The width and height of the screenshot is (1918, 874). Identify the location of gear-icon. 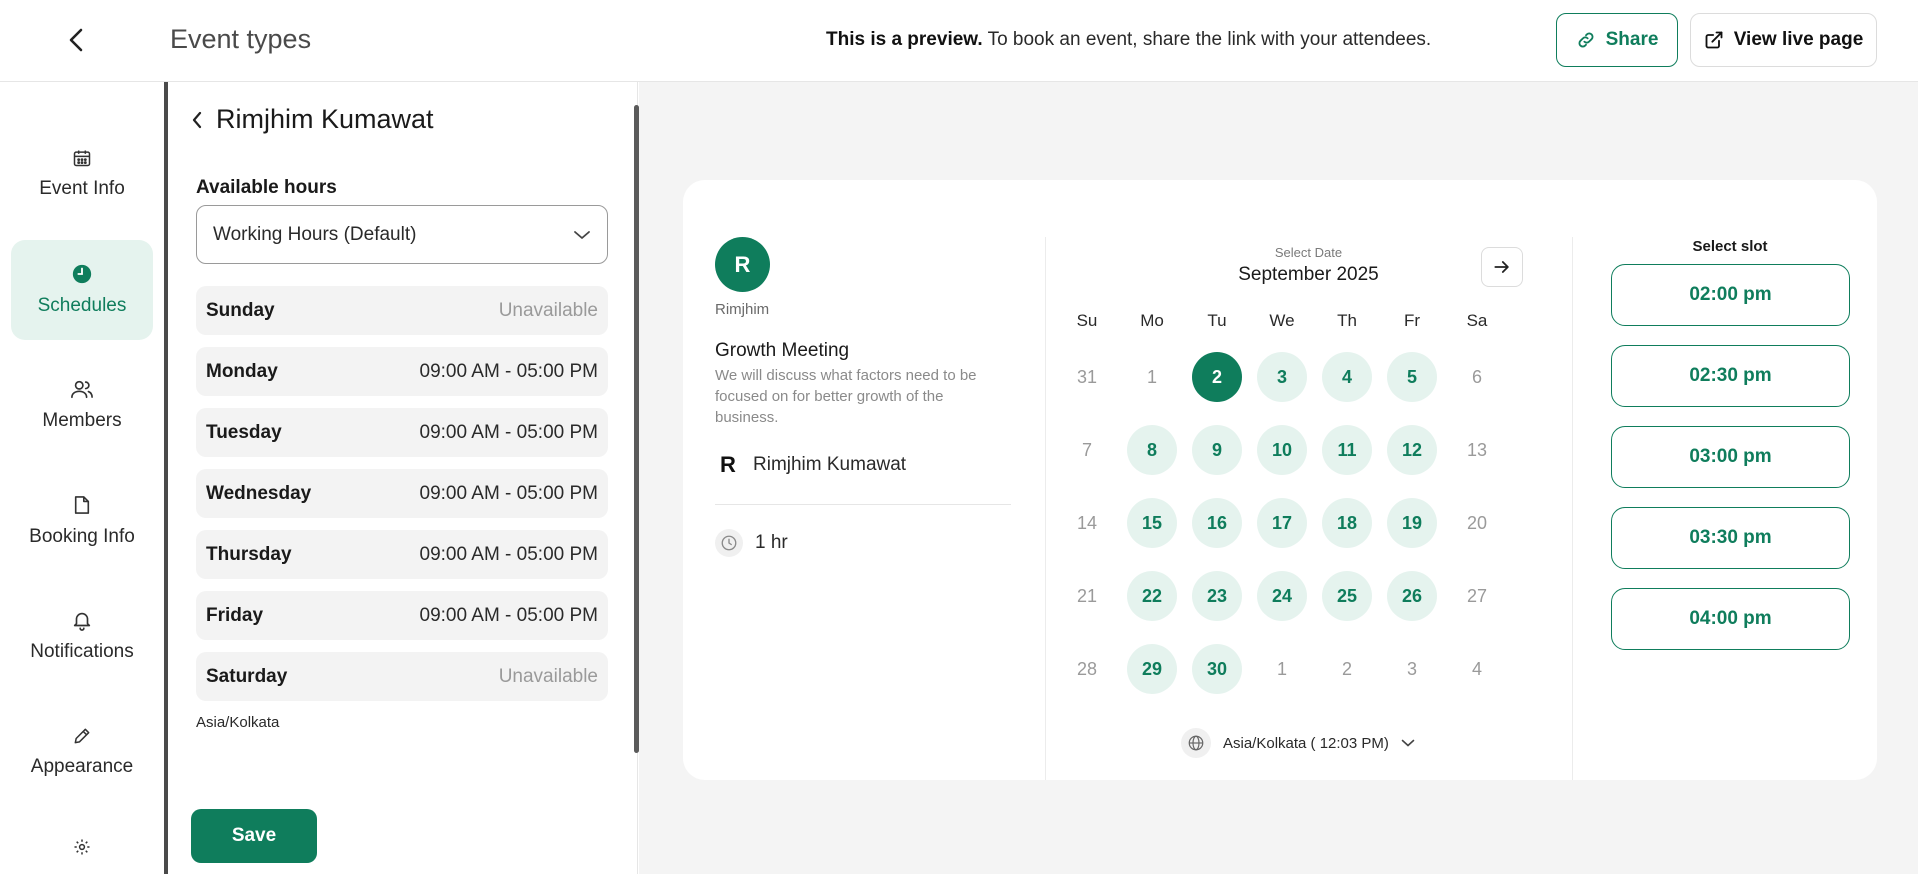
(82, 847).